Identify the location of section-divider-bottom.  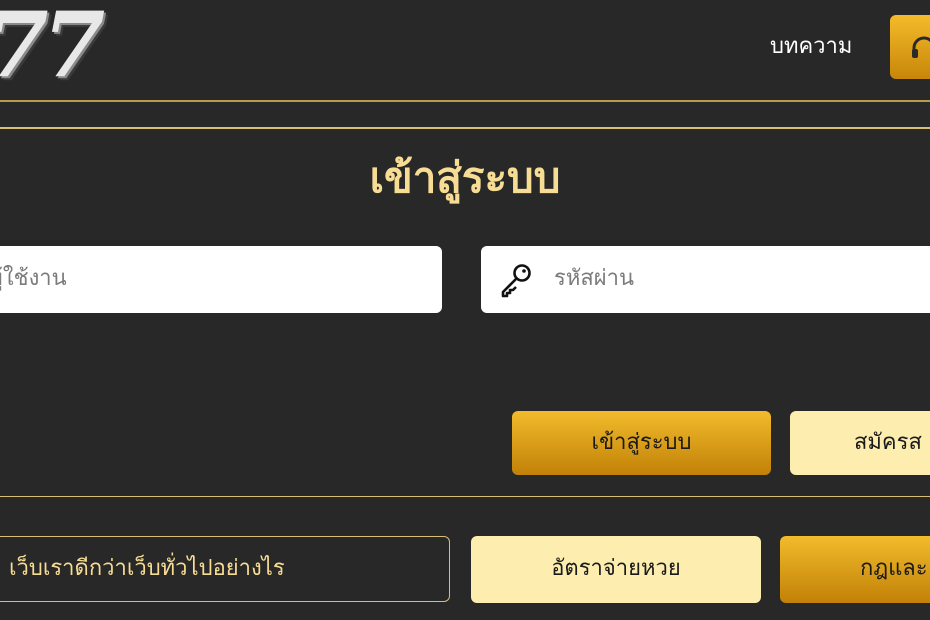
(465, 496).